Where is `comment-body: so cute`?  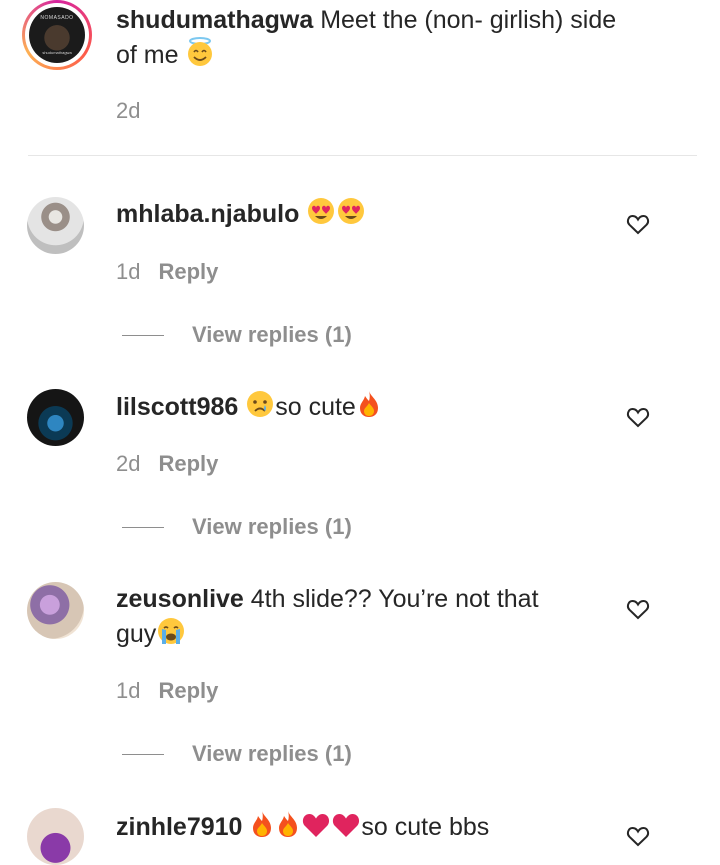 comment-body: so cute is located at coordinates (315, 407).